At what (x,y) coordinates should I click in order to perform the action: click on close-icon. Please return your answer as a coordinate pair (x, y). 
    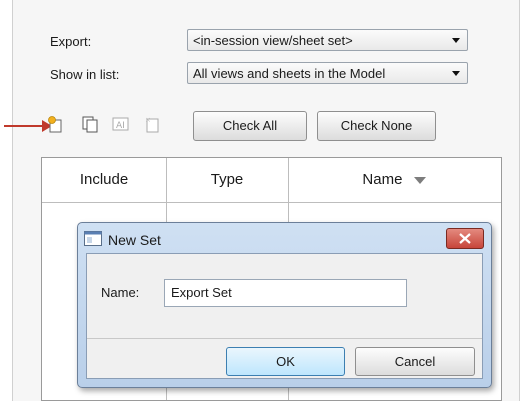
    Looking at the image, I should click on (465, 238).